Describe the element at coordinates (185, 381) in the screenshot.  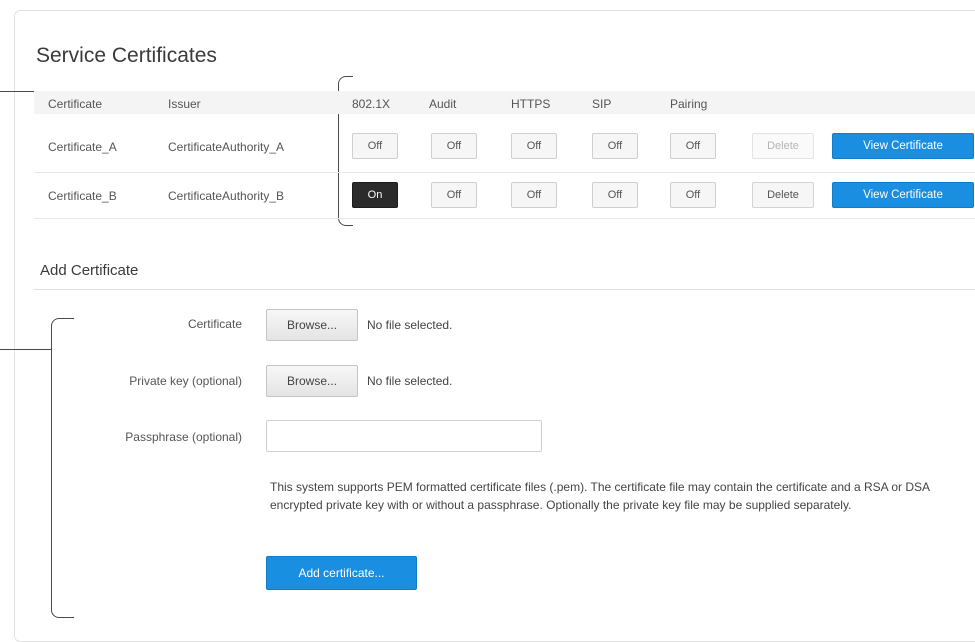
I see `private-key-label: Private key (optional)` at that location.